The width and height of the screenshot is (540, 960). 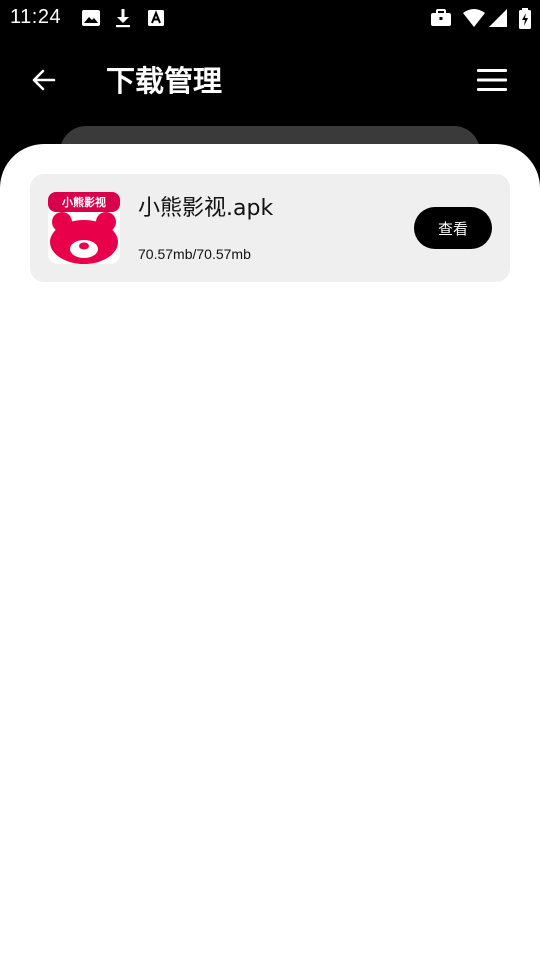 I want to click on status-time: 11:24, so click(x=36, y=17).